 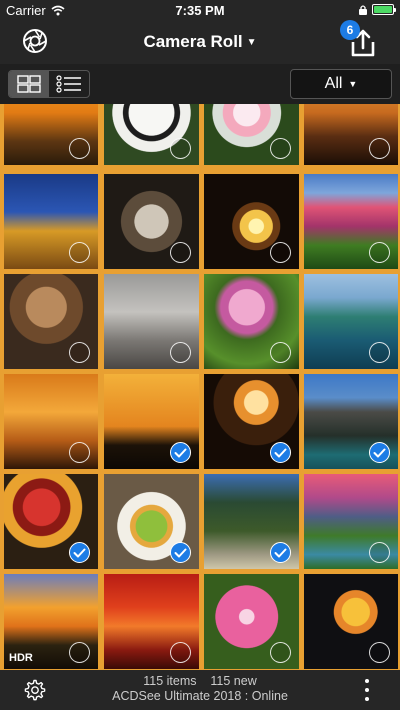 What do you see at coordinates (251, 521) in the screenshot?
I see `photo-thumbnail-mountain-beach` at bounding box center [251, 521].